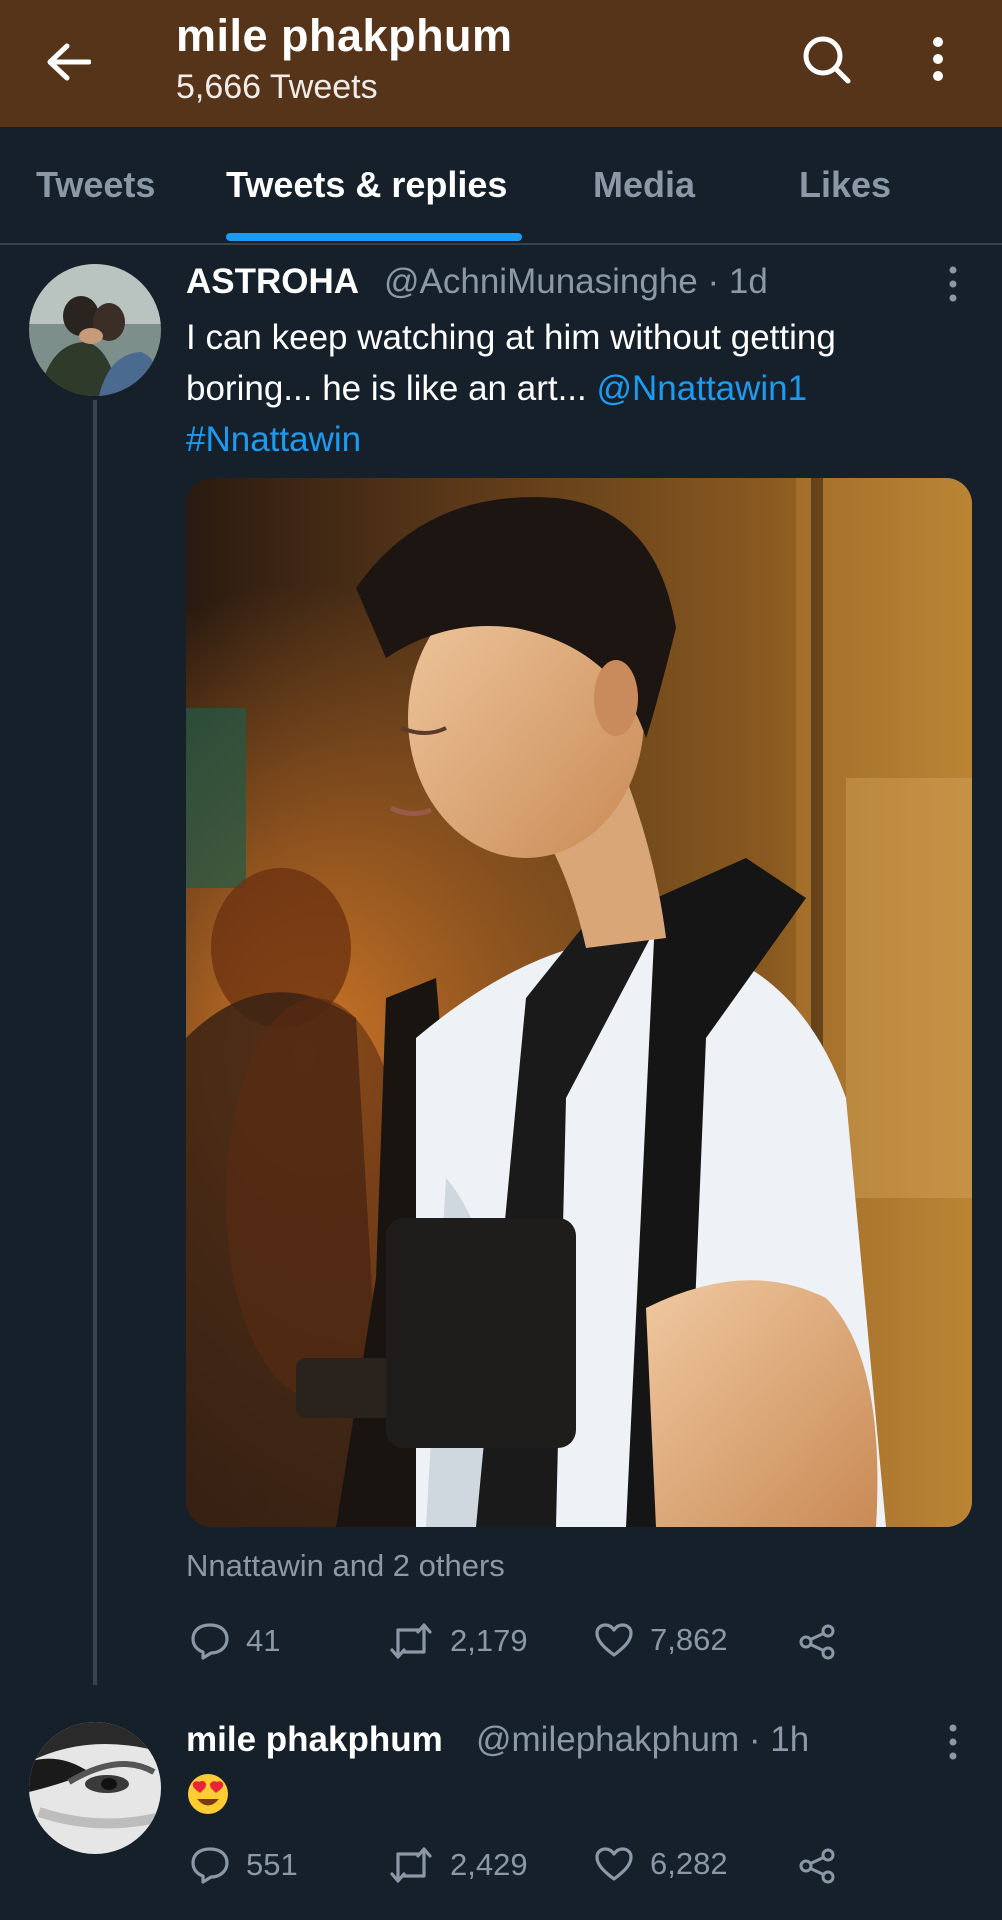 This screenshot has width=1002, height=1920. I want to click on reply-count: 551, so click(272, 1864).